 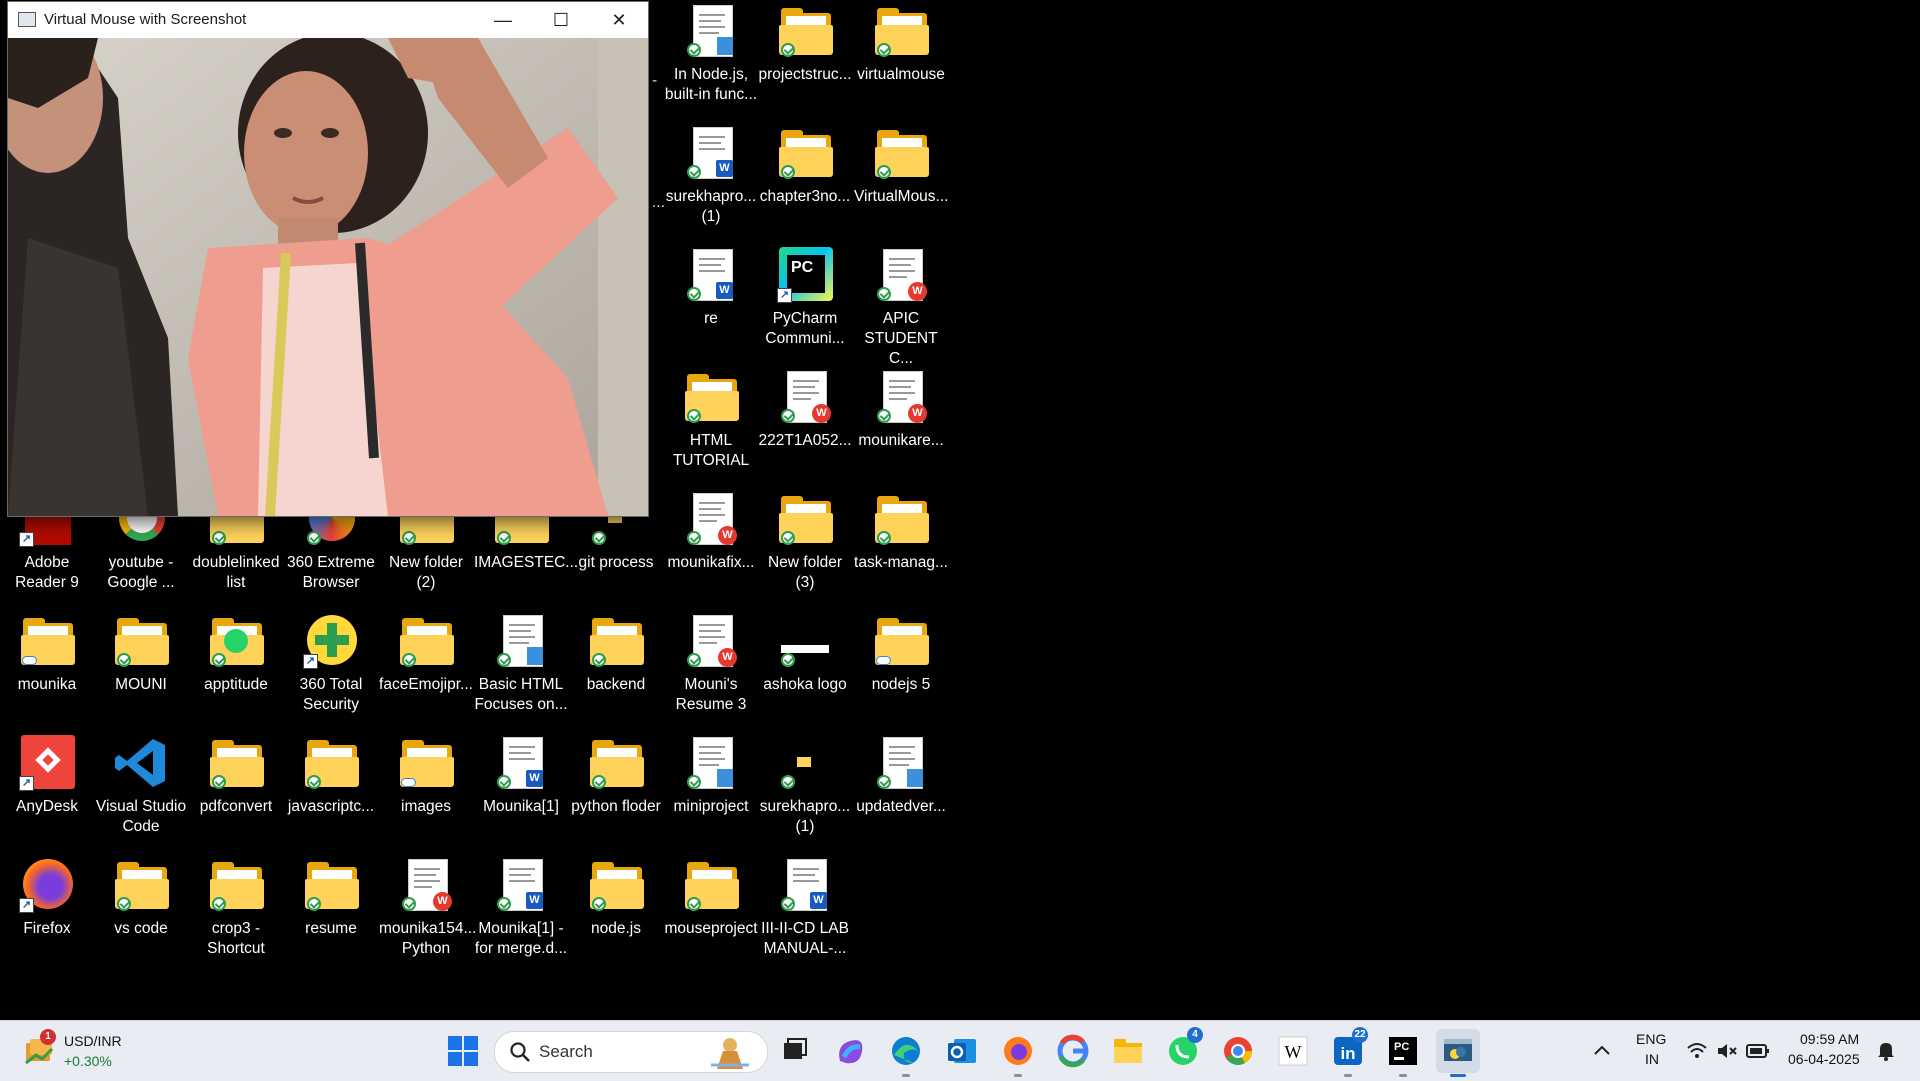 I want to click on window-titlebar: Virtual Mouse with Screenshot — ☐ ✕, so click(x=328, y=20).